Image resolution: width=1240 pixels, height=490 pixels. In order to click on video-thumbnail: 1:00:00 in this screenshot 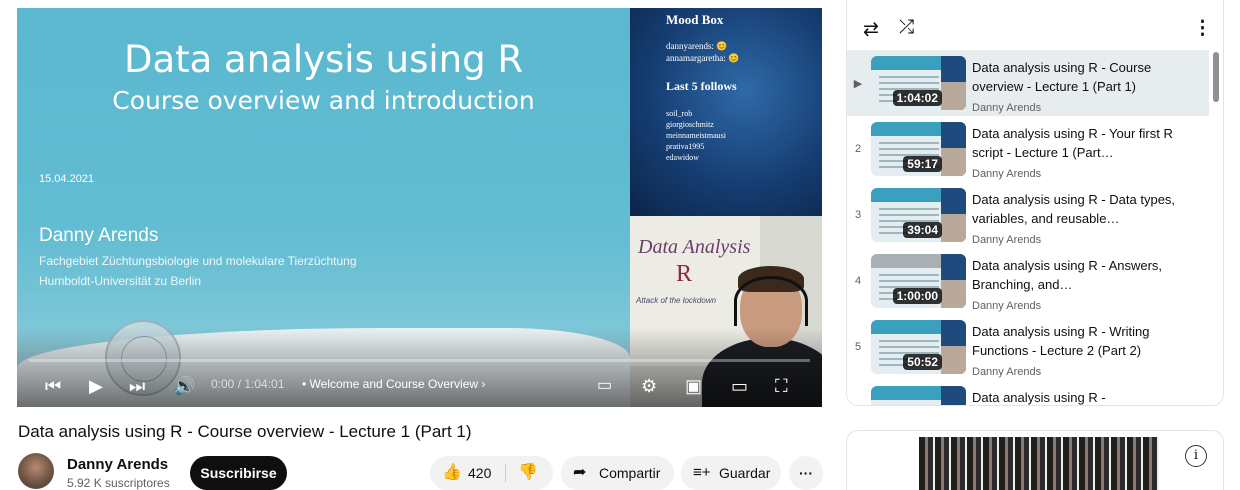, I will do `click(918, 281)`.